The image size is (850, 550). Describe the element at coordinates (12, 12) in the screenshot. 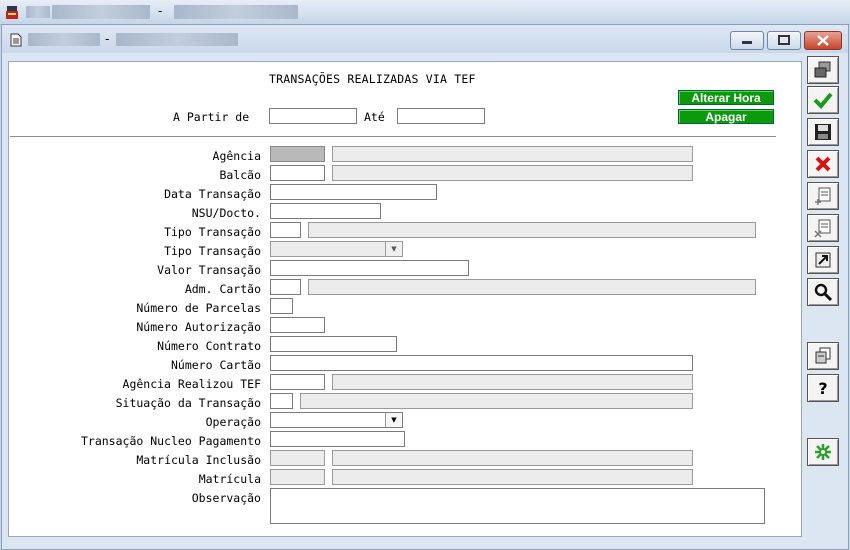

I see `app-logo-icon` at that location.